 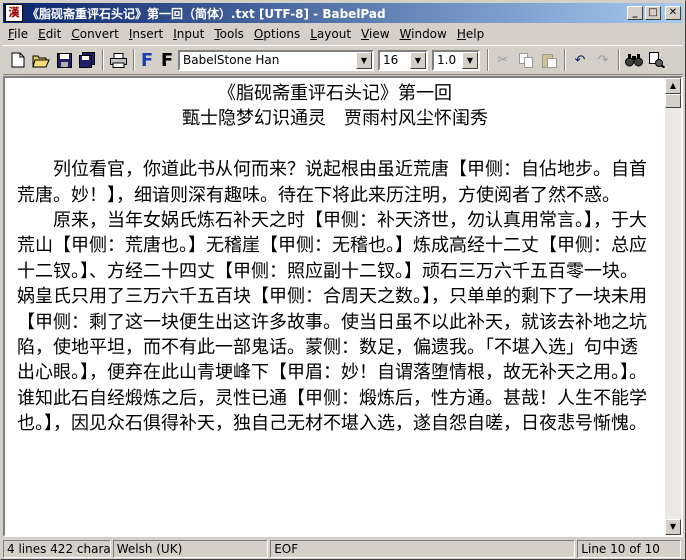 I want to click on menu-item-help: Help, so click(x=470, y=34).